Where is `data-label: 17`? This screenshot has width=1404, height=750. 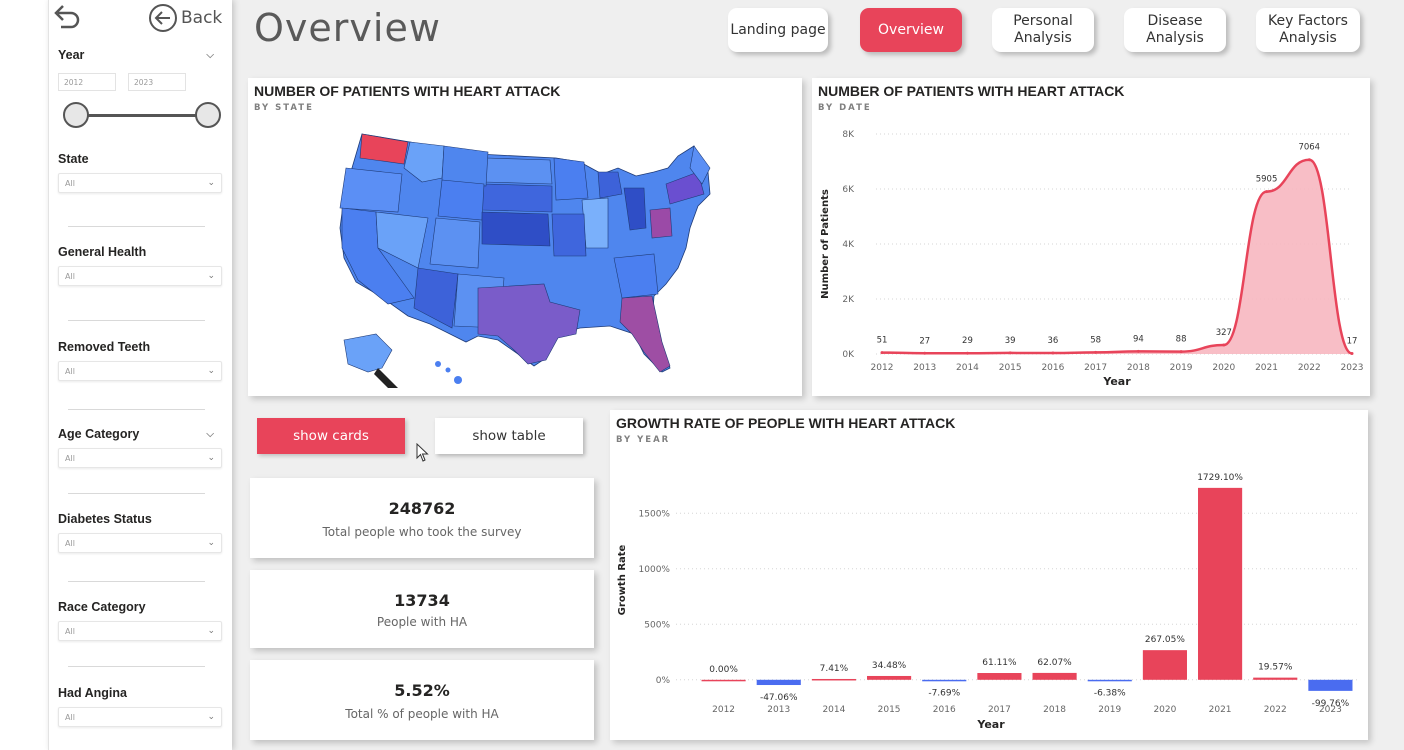
data-label: 17 is located at coordinates (1352, 342).